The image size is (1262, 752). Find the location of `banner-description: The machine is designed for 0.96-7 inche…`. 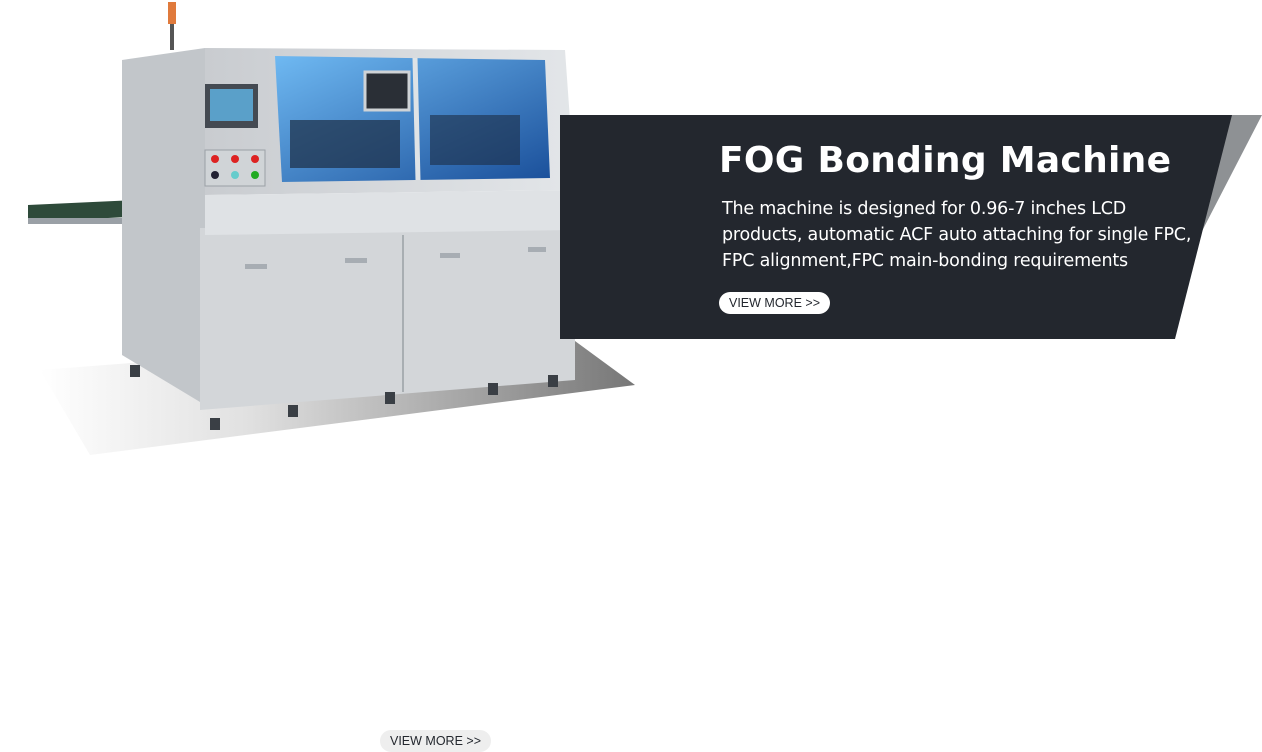

banner-description: The machine is designed for 0.96-7 inche… is located at coordinates (957, 235).